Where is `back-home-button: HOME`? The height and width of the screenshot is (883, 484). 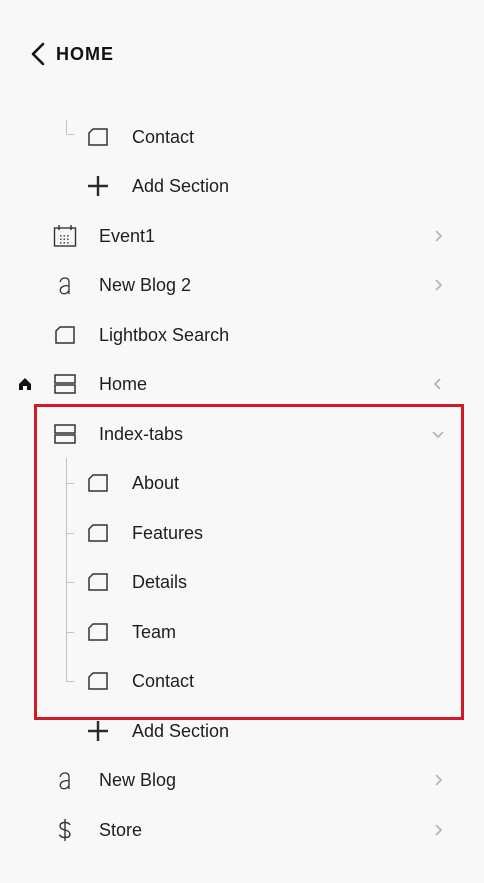 back-home-button: HOME is located at coordinates (72, 54).